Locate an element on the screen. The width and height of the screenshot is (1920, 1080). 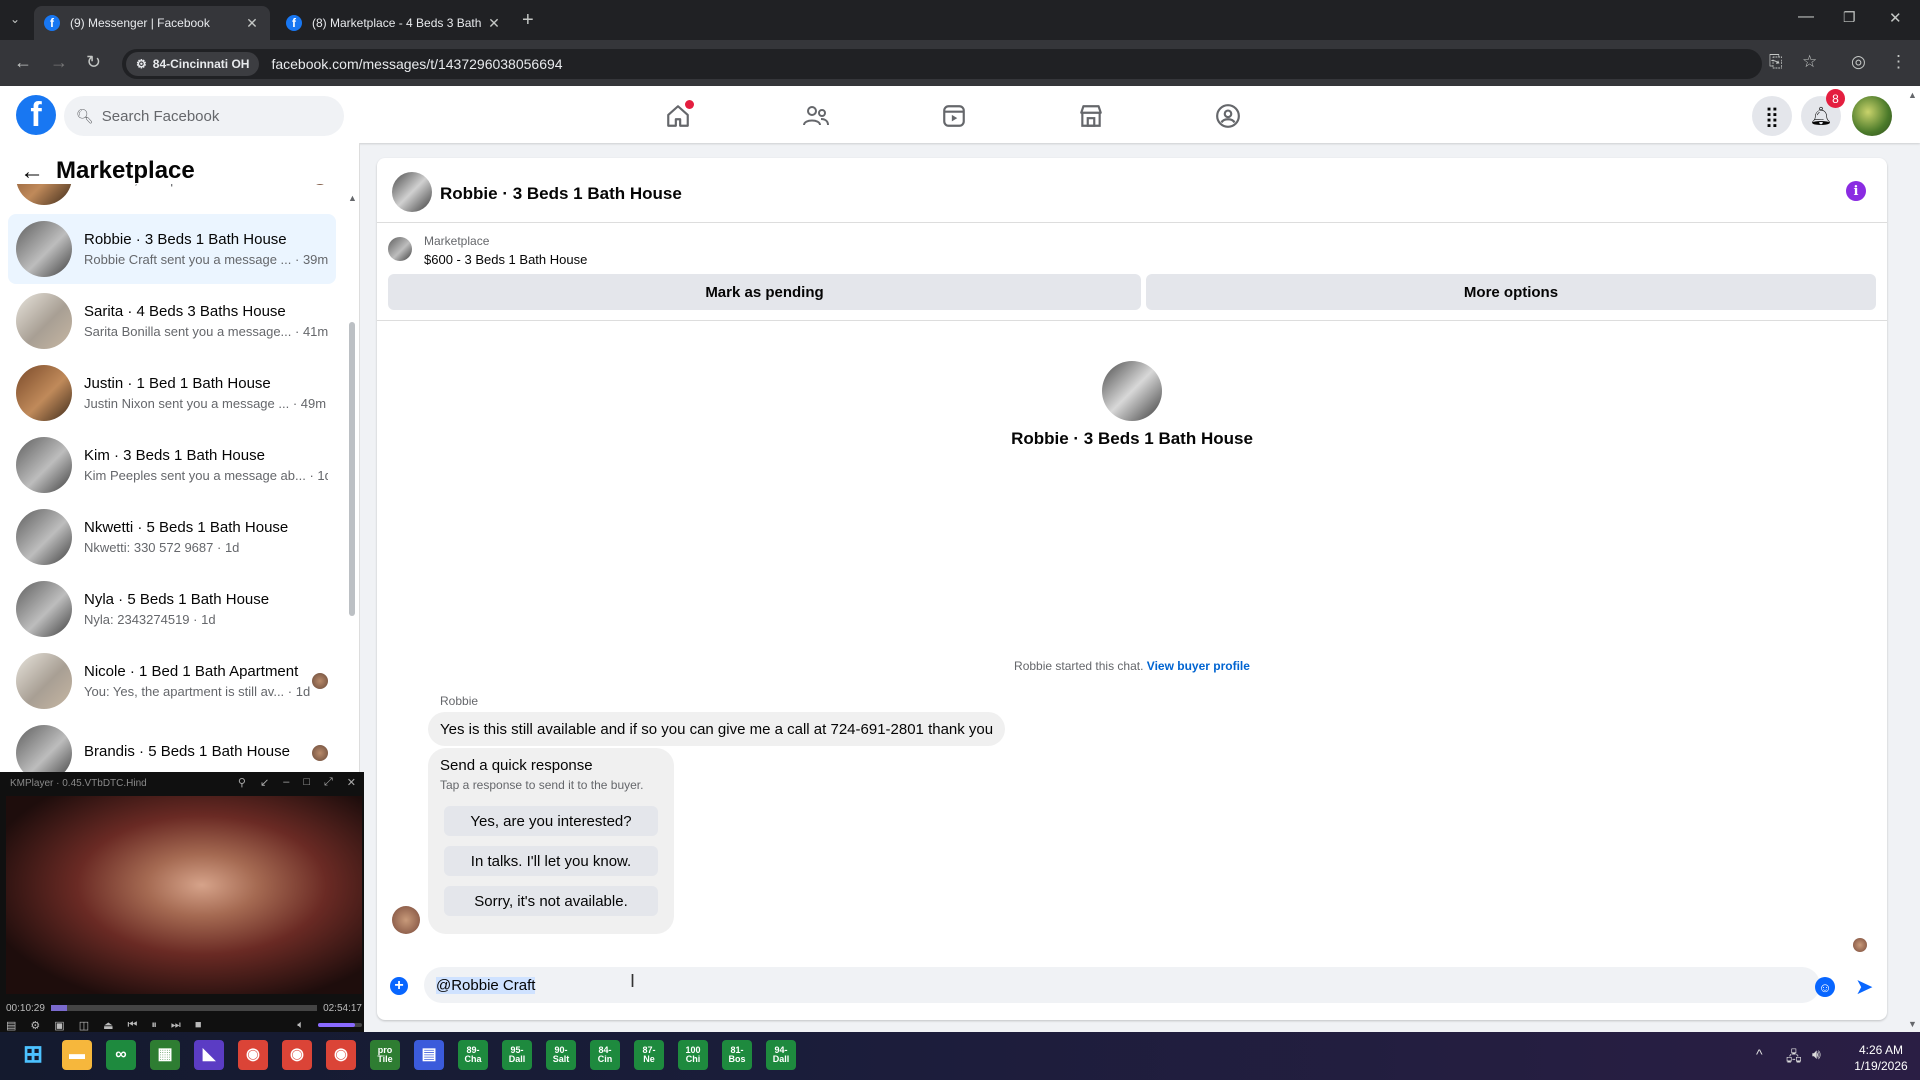
emoji-icon: ☺ is located at coordinates (1825, 987).